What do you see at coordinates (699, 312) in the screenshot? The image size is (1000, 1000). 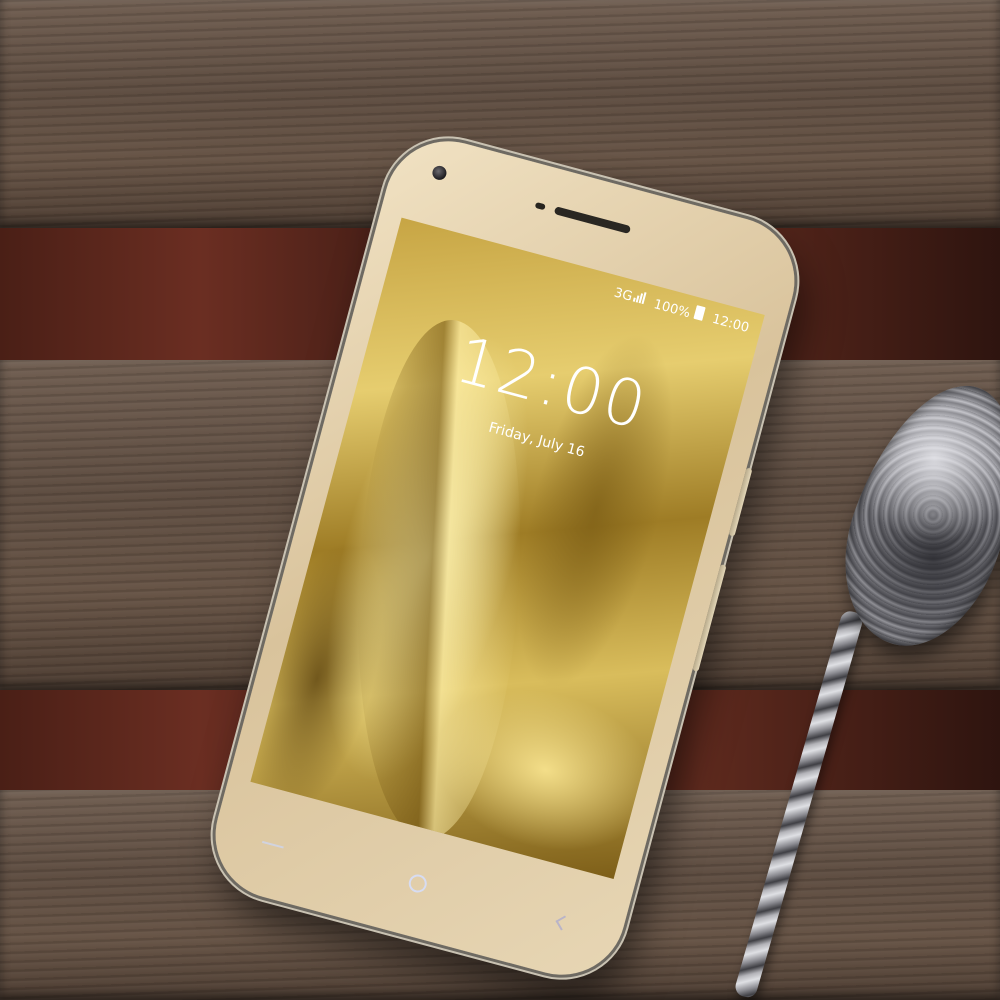 I see `battery-icon` at bounding box center [699, 312].